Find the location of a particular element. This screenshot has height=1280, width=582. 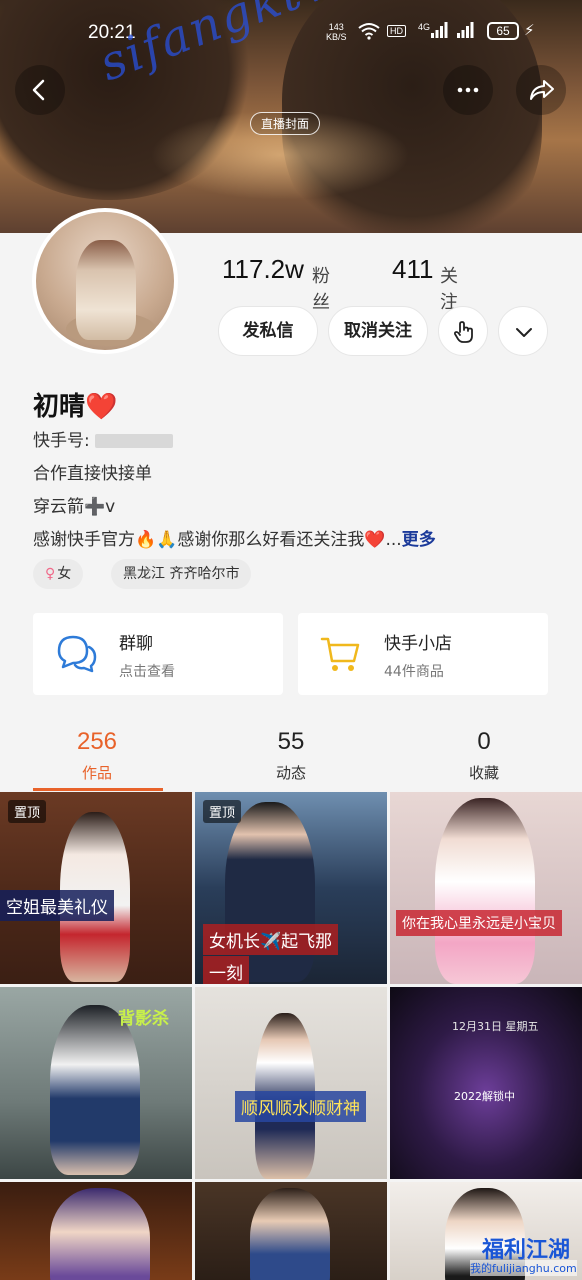

video-caption: 顺风顺水顺财神 is located at coordinates (300, 1106).